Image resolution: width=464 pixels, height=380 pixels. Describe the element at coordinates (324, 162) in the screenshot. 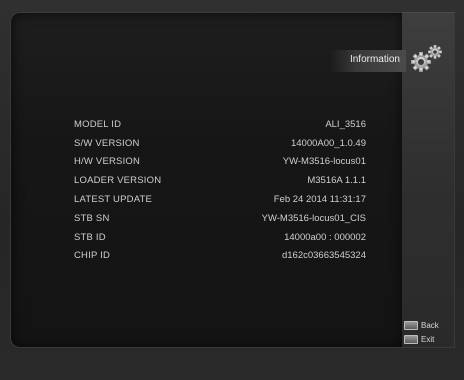

I see `info-value: YW-M3516-locus01` at that location.